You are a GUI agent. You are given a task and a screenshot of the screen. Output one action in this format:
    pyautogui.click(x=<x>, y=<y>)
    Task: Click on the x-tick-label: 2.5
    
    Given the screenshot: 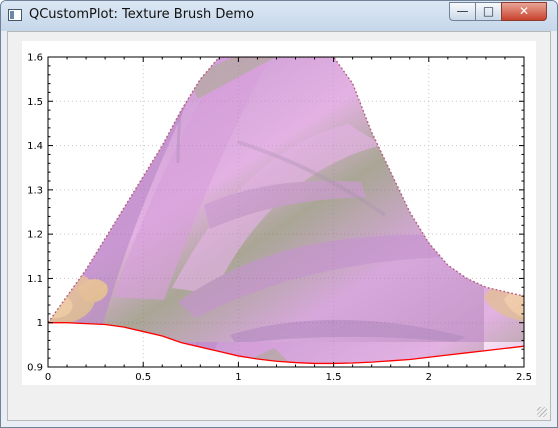 What is the action you would take?
    pyautogui.click(x=524, y=377)
    